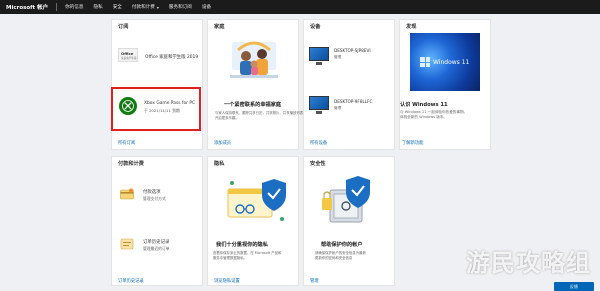 This screenshot has height=291, width=600. What do you see at coordinates (127, 194) in the screenshot?
I see `credit-card-icon` at bounding box center [127, 194].